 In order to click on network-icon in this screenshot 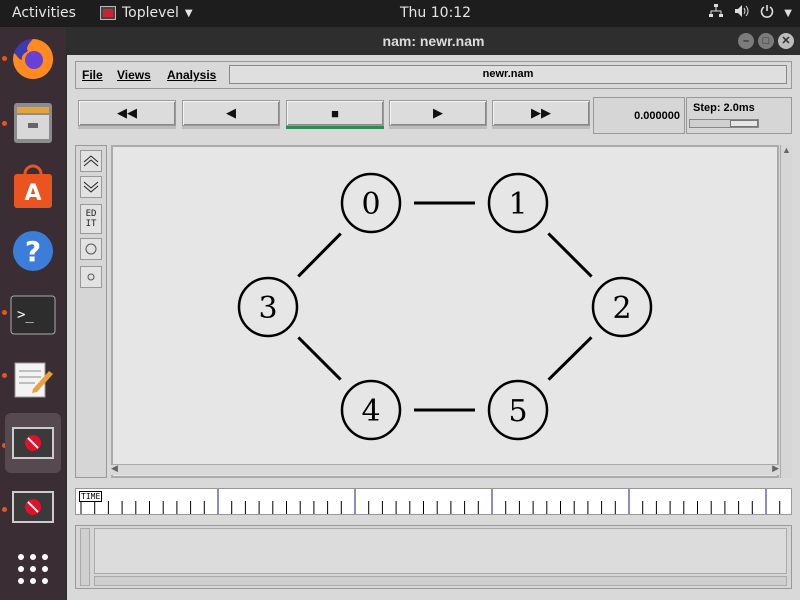, I will do `click(716, 13)`.